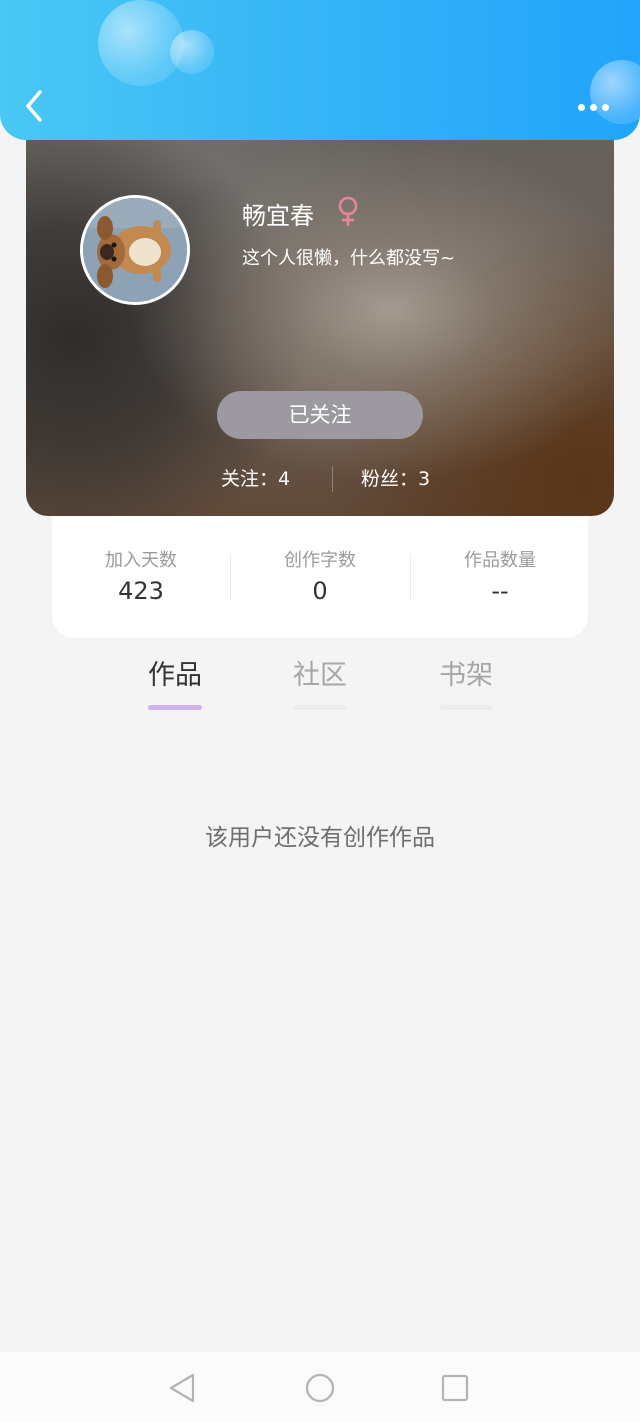  Describe the element at coordinates (175, 675) in the screenshot. I see `tab-label: 作品` at that location.